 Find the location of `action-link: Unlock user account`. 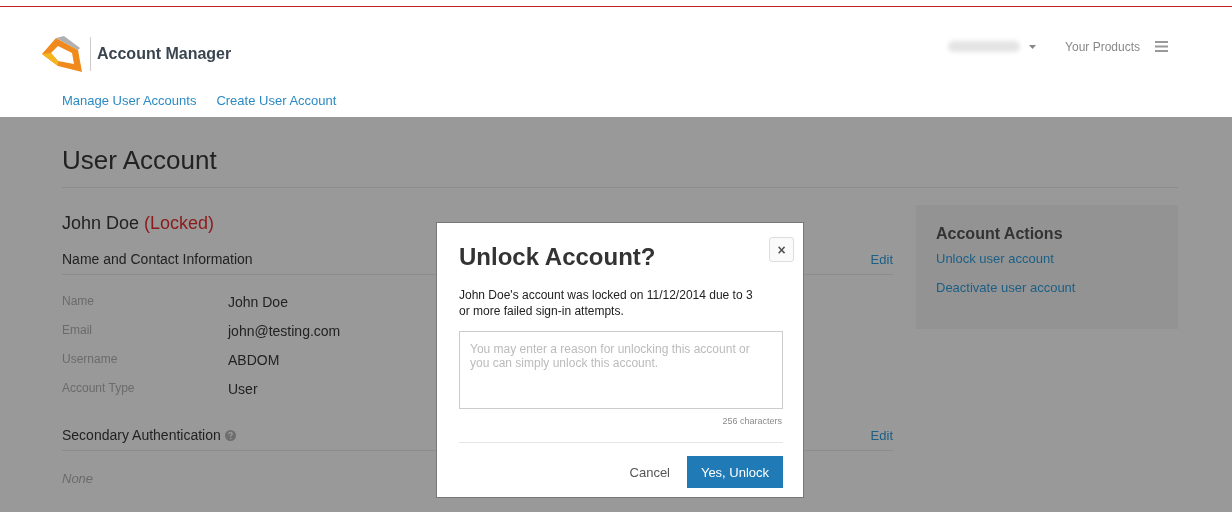

action-link: Unlock user account is located at coordinates (1047, 258).